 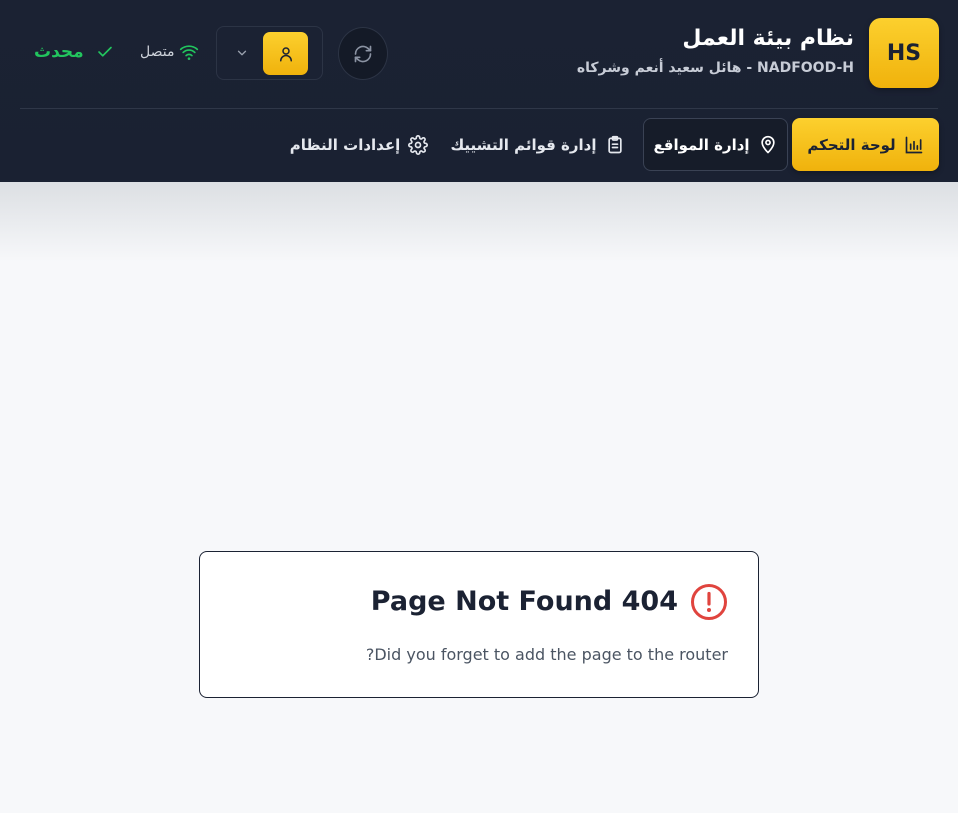 What do you see at coordinates (157, 52) in the screenshot?
I see `connection-label: متصل` at bounding box center [157, 52].